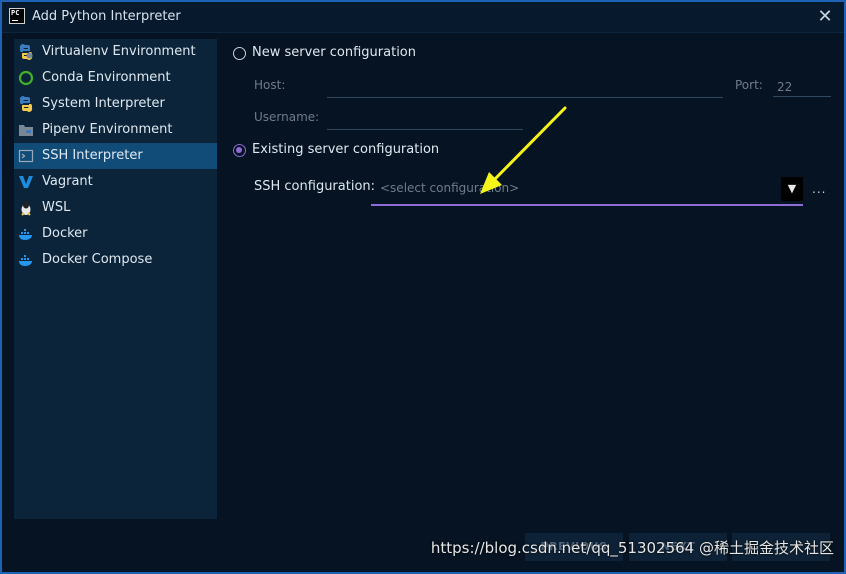  What do you see at coordinates (26, 208) in the screenshot?
I see `linux-penguin-icon` at bounding box center [26, 208].